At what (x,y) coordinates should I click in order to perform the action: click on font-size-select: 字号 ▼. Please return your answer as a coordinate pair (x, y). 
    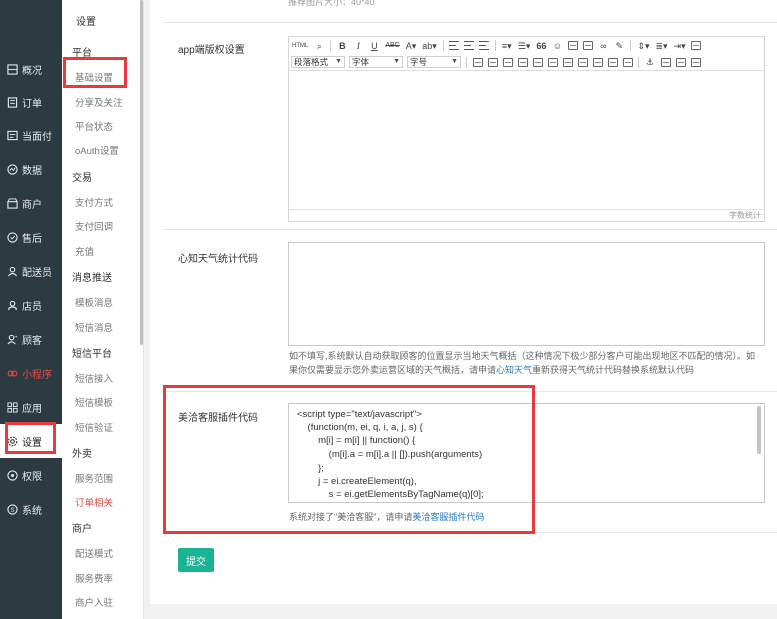
    Looking at the image, I should click on (434, 62).